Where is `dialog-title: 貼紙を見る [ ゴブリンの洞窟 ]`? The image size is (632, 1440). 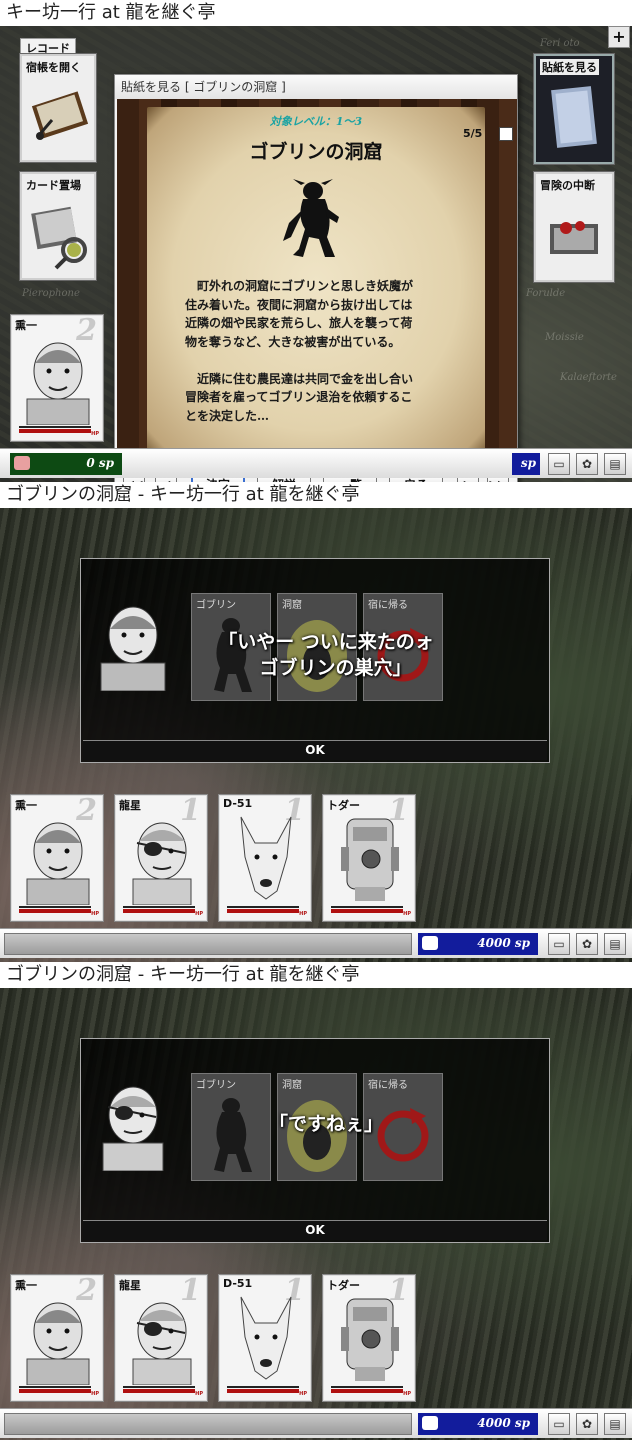 dialog-title: 貼紙を見る [ ゴブリンの洞窟 ] is located at coordinates (316, 87).